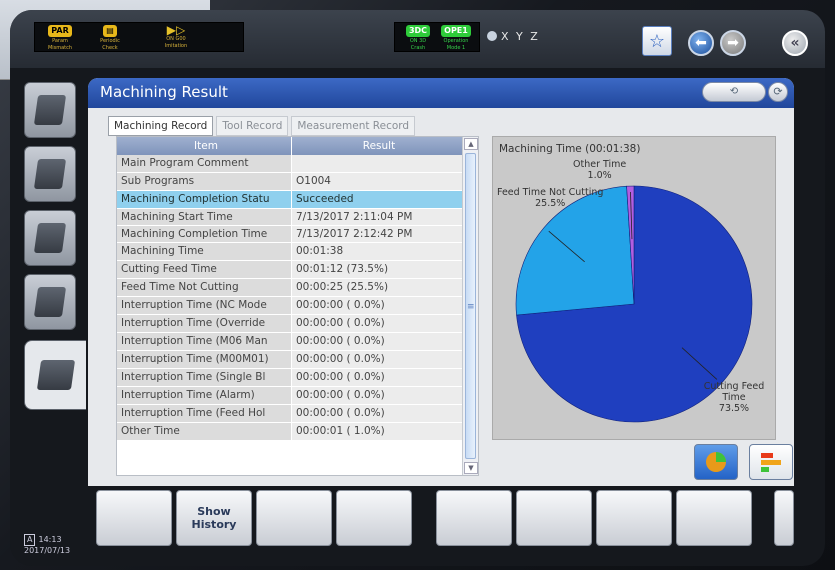 The height and width of the screenshot is (570, 835). Describe the element at coordinates (734, 408) in the screenshot. I see `label-cutting-feed-pct: 73.5%` at that location.